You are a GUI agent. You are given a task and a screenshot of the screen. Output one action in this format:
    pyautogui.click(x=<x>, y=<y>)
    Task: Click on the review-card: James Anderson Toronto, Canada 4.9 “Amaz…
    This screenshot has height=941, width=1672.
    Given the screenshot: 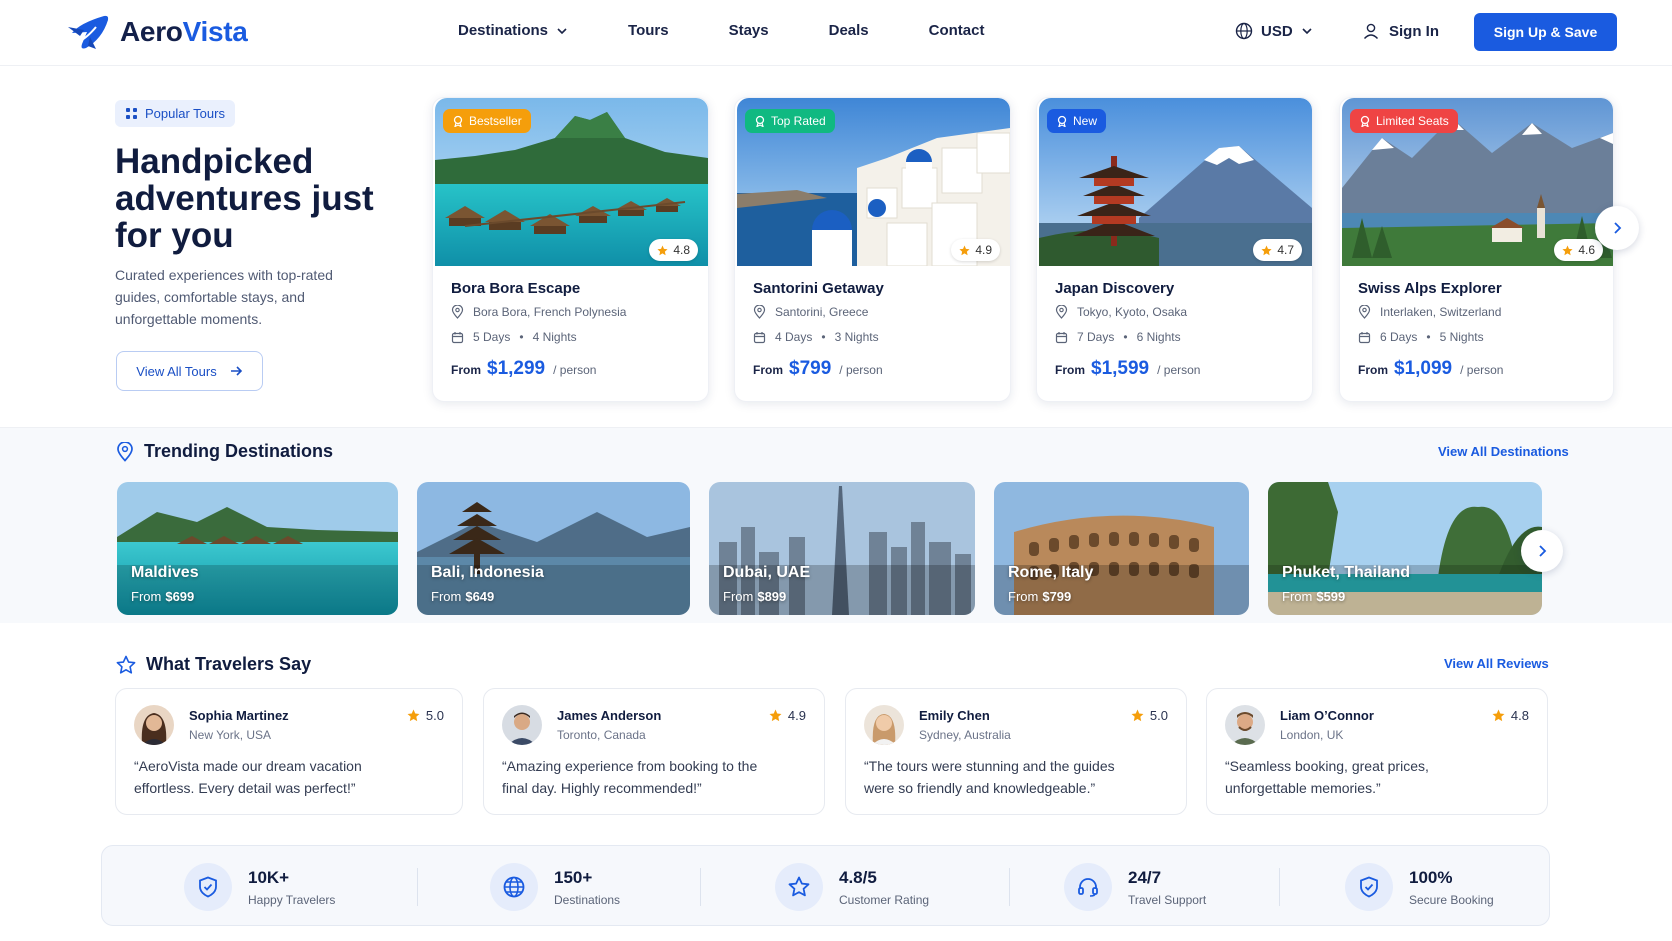 What is the action you would take?
    pyautogui.click(x=654, y=751)
    